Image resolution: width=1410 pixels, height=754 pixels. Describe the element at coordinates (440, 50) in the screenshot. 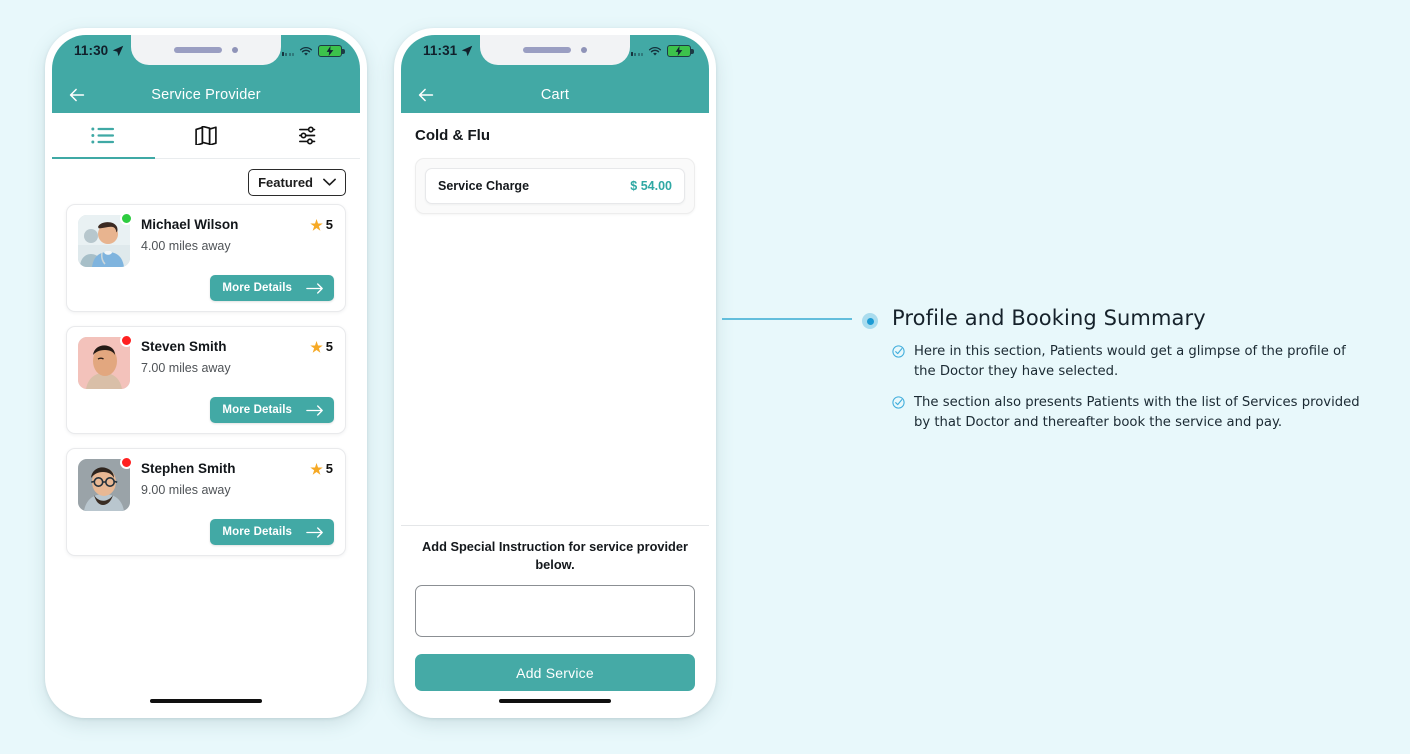

I see `status-bar-time: 11:31` at that location.